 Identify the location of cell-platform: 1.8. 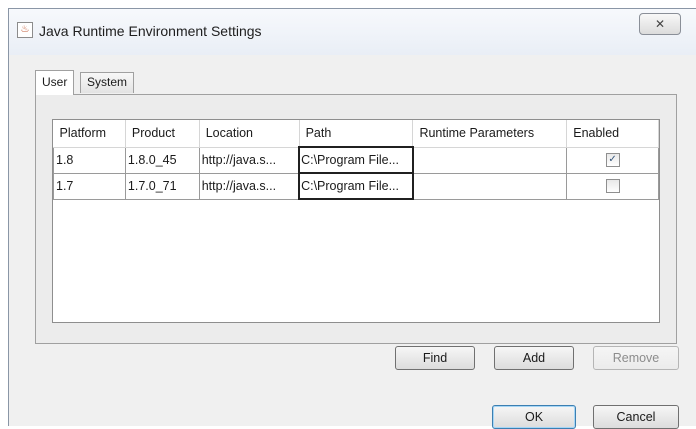
(89, 160).